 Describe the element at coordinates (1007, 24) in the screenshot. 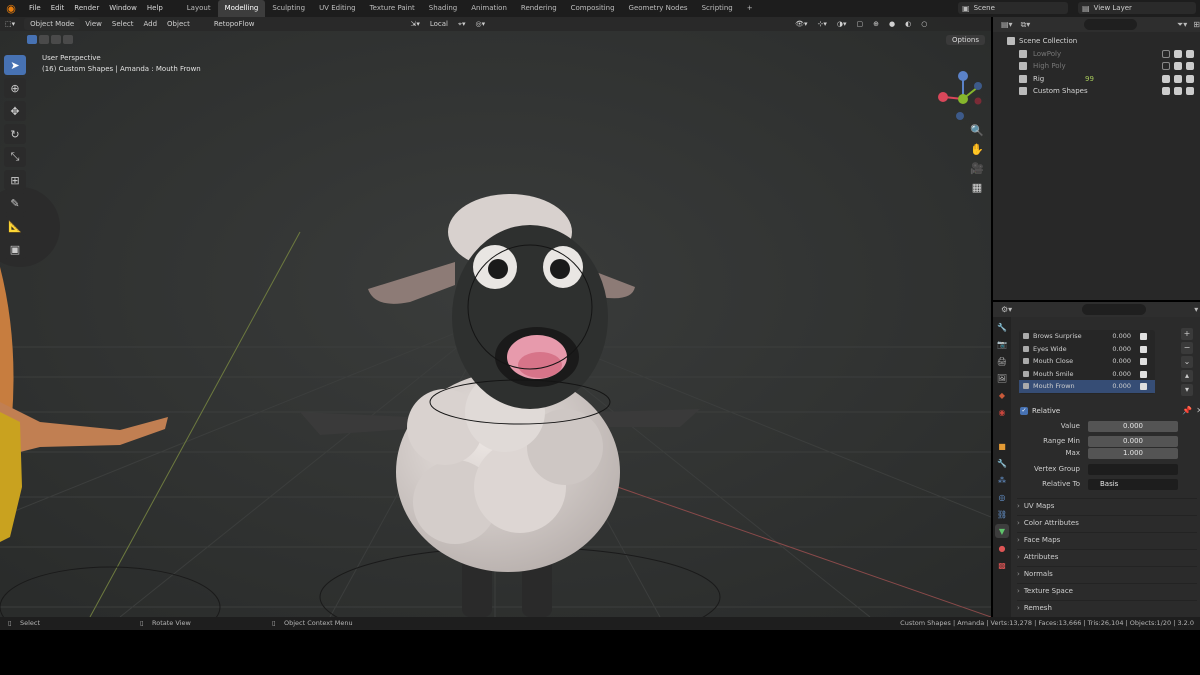

I see `outliner-editor-icon: ▤▾` at that location.